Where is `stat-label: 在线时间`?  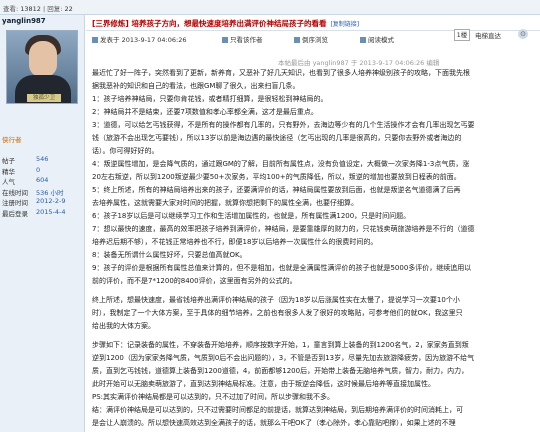
stat-label: 在线时间 is located at coordinates (15, 192).